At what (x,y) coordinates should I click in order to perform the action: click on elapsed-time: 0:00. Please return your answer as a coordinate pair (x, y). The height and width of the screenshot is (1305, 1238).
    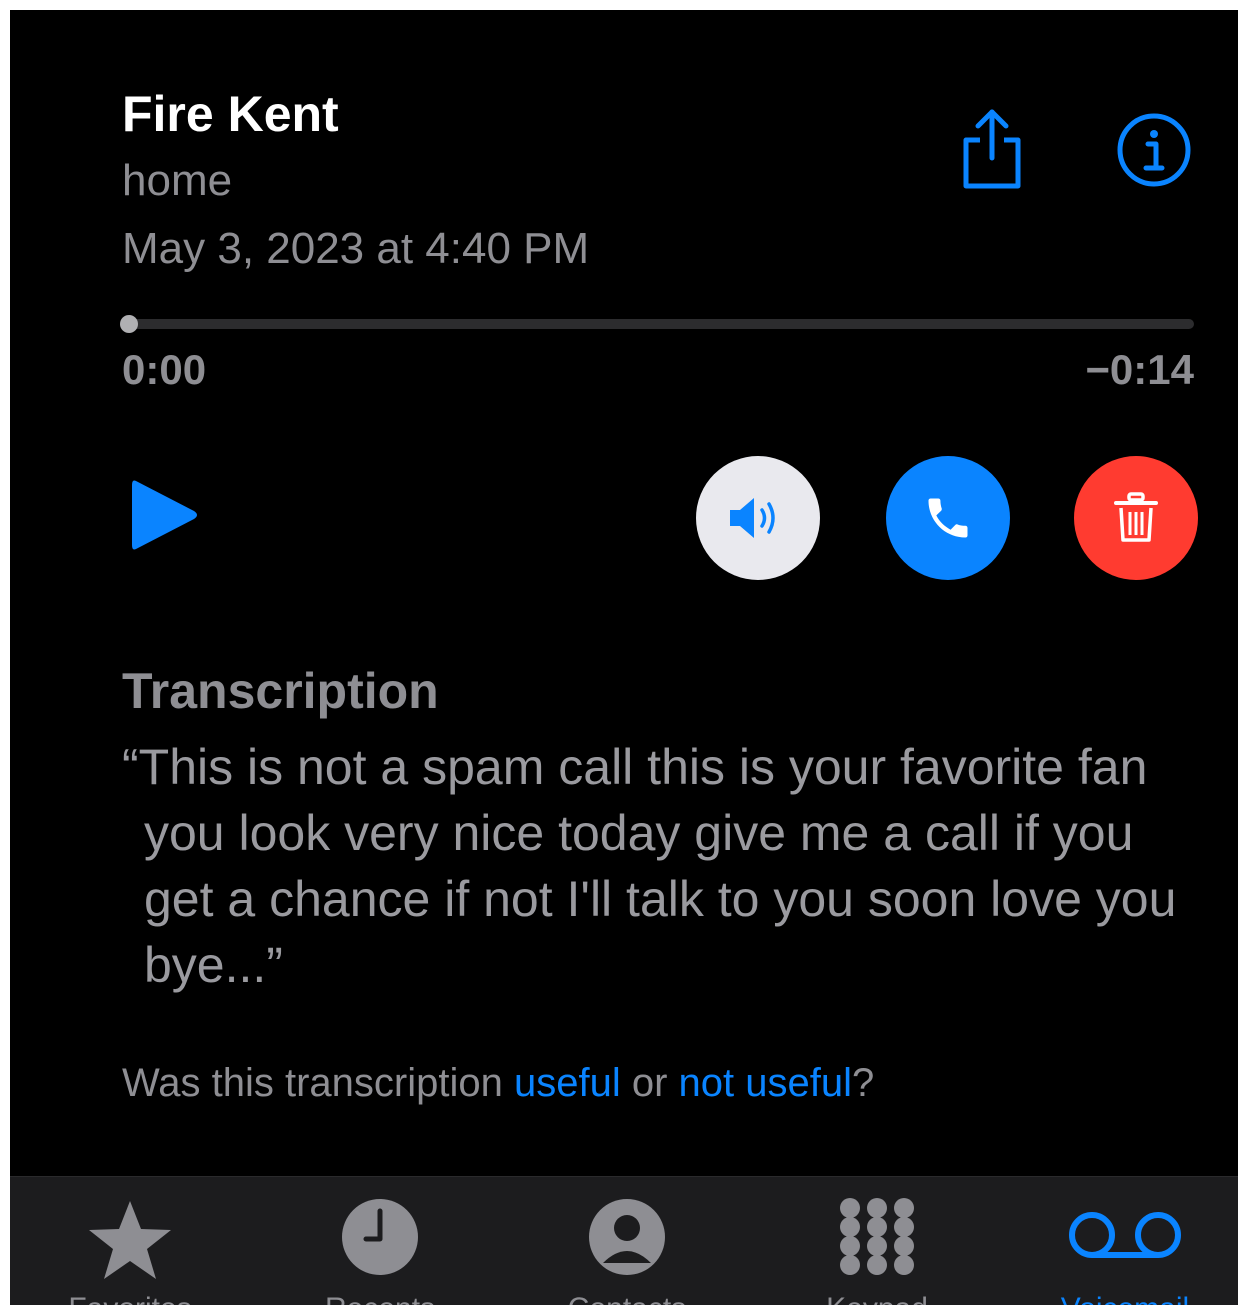
    Looking at the image, I should click on (164, 369).